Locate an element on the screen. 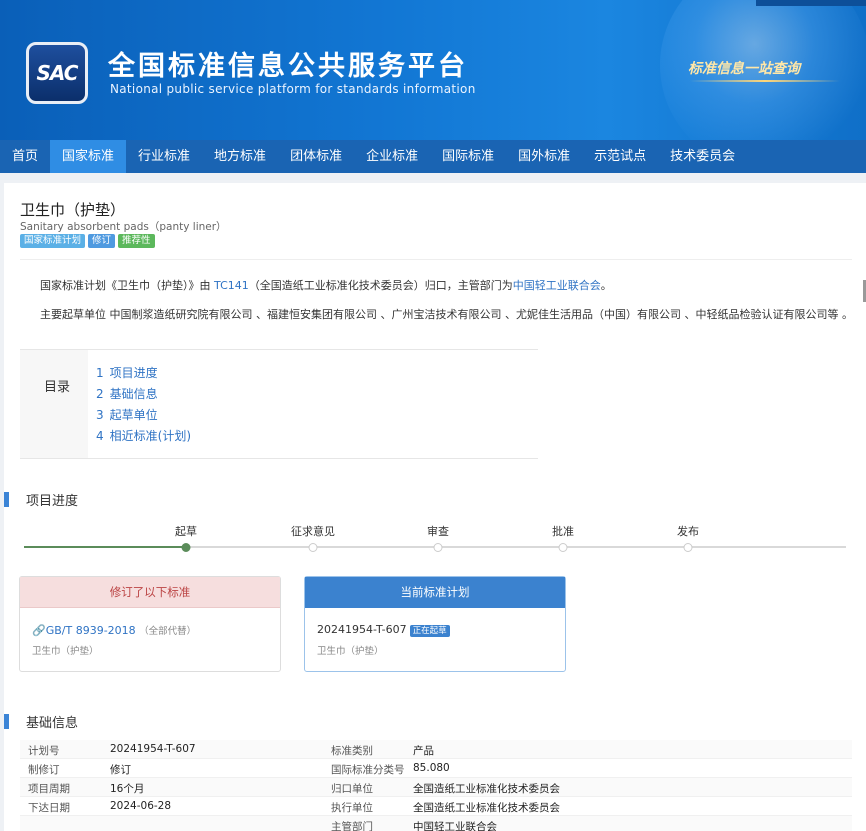 This screenshot has width=866, height=831. stage-label: 批准 is located at coordinates (563, 531).